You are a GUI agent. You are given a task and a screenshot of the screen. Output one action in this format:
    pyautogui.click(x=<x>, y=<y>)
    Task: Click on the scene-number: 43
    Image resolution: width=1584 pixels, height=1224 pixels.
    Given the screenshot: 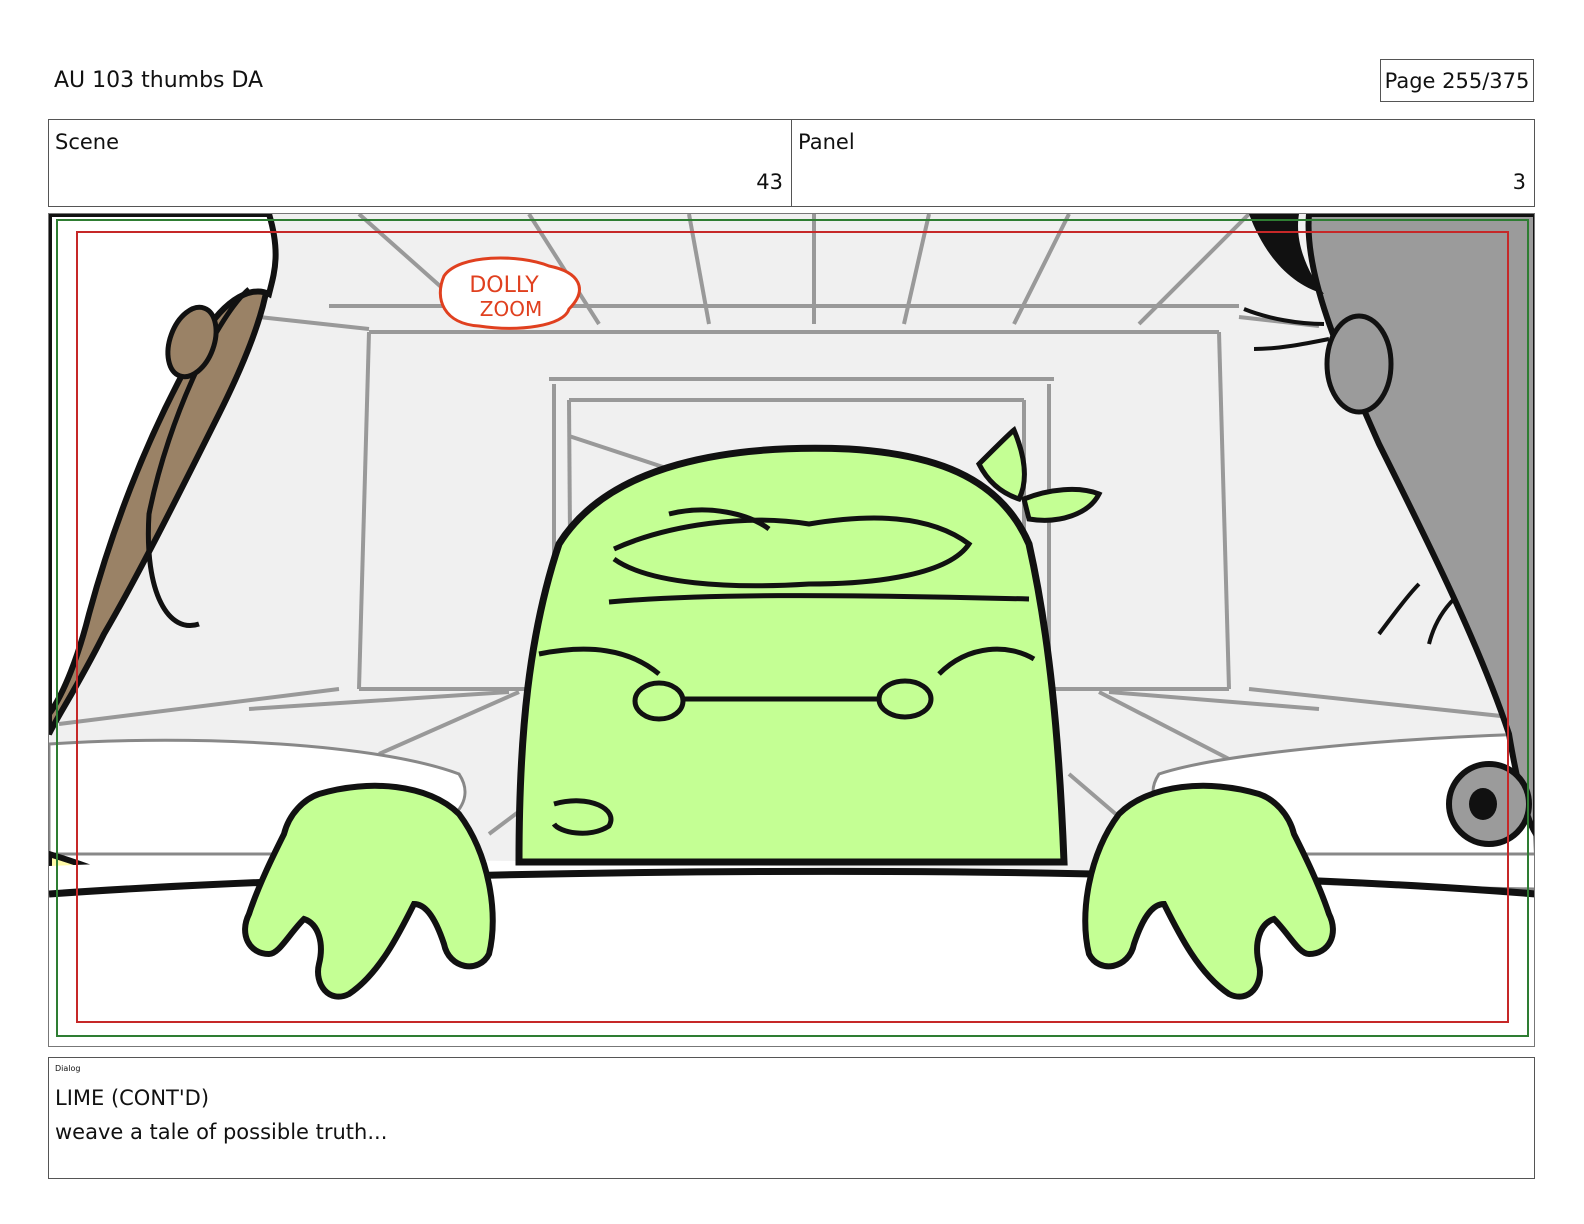 What is the action you would take?
    pyautogui.click(x=769, y=182)
    